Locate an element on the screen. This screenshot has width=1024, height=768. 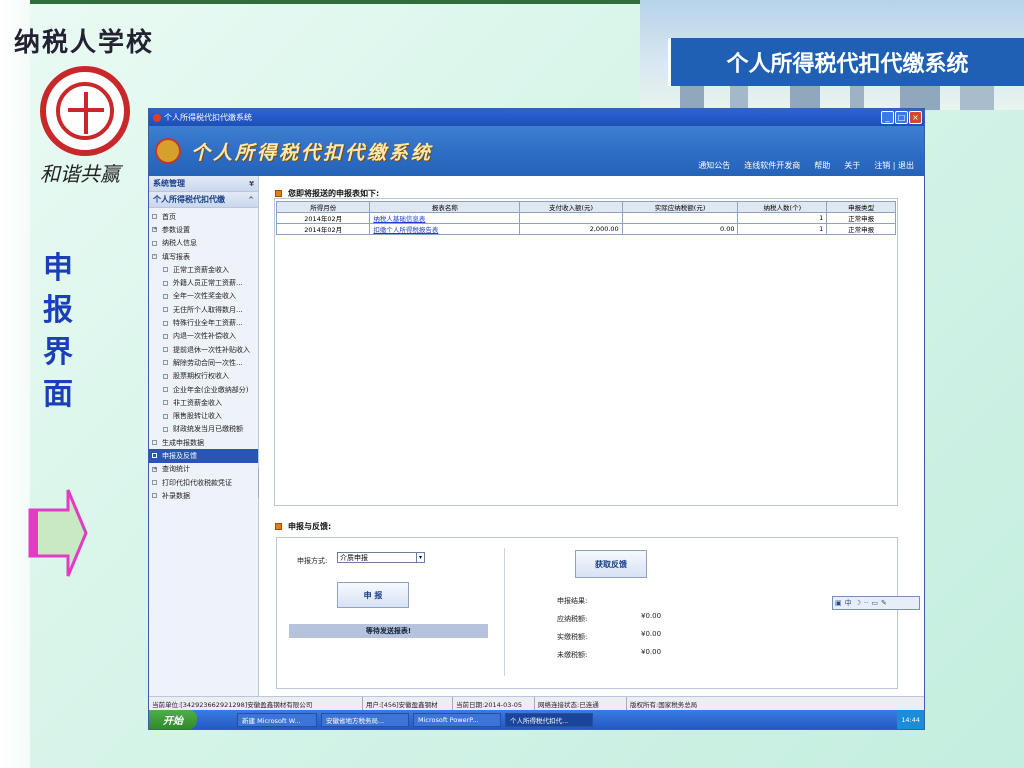
sidebar-item: 财政统发当月已缴税额 is located at coordinates (203, 429).